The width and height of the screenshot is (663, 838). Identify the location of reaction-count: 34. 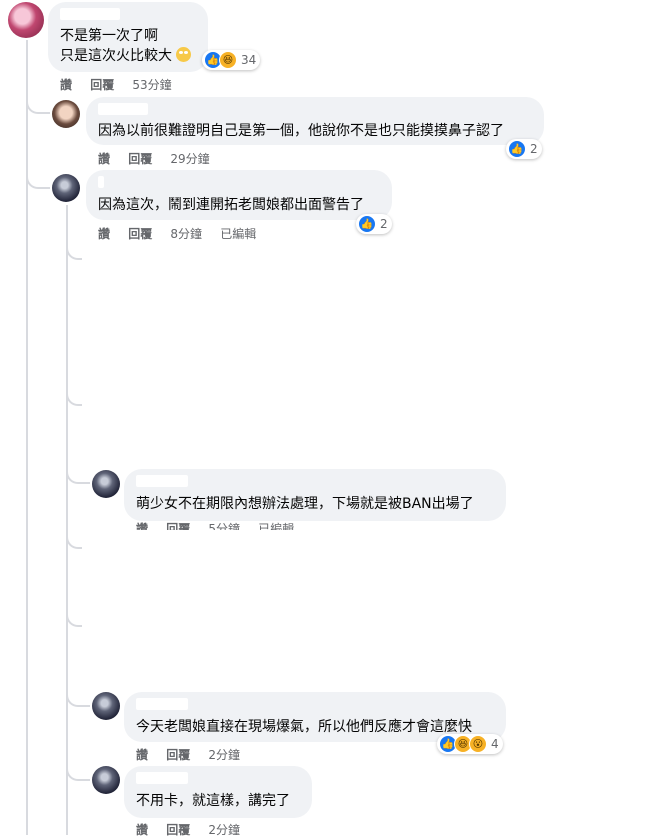
(249, 60).